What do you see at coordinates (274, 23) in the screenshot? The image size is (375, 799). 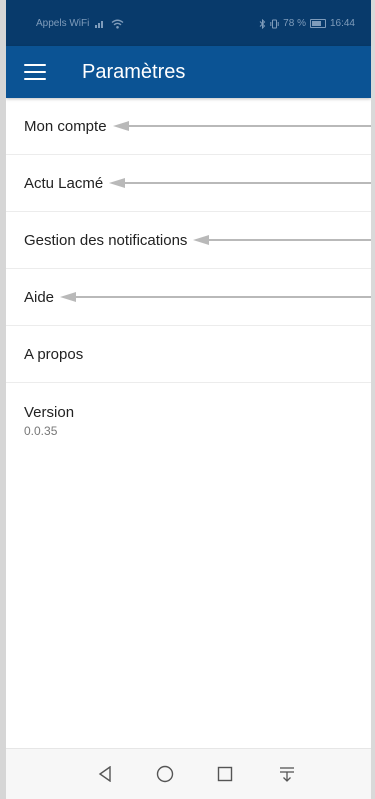 I see `vibrate-icon` at bounding box center [274, 23].